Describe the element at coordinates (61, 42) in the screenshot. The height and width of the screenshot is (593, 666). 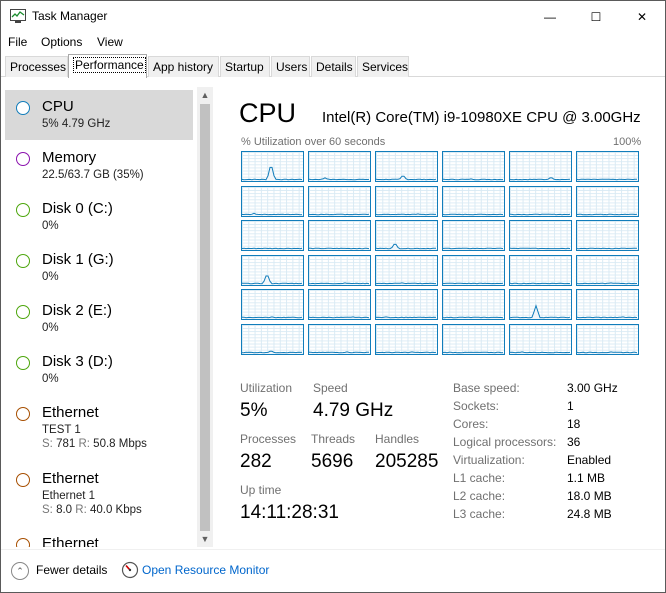
I see `menu-options: Options` at that location.